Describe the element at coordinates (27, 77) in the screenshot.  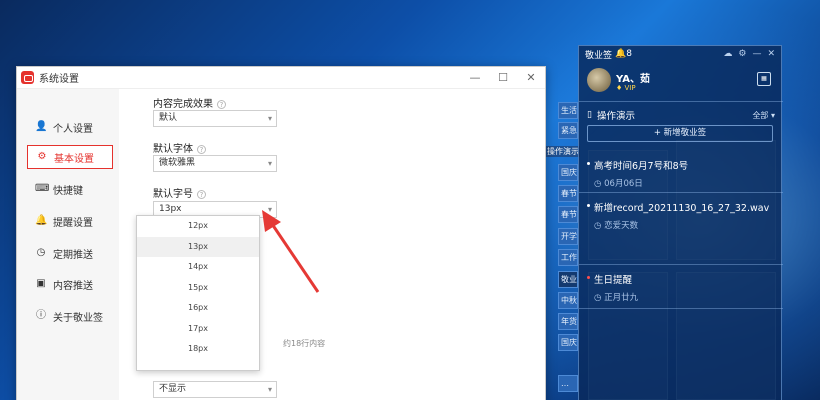
I see `app-logo-icon` at that location.